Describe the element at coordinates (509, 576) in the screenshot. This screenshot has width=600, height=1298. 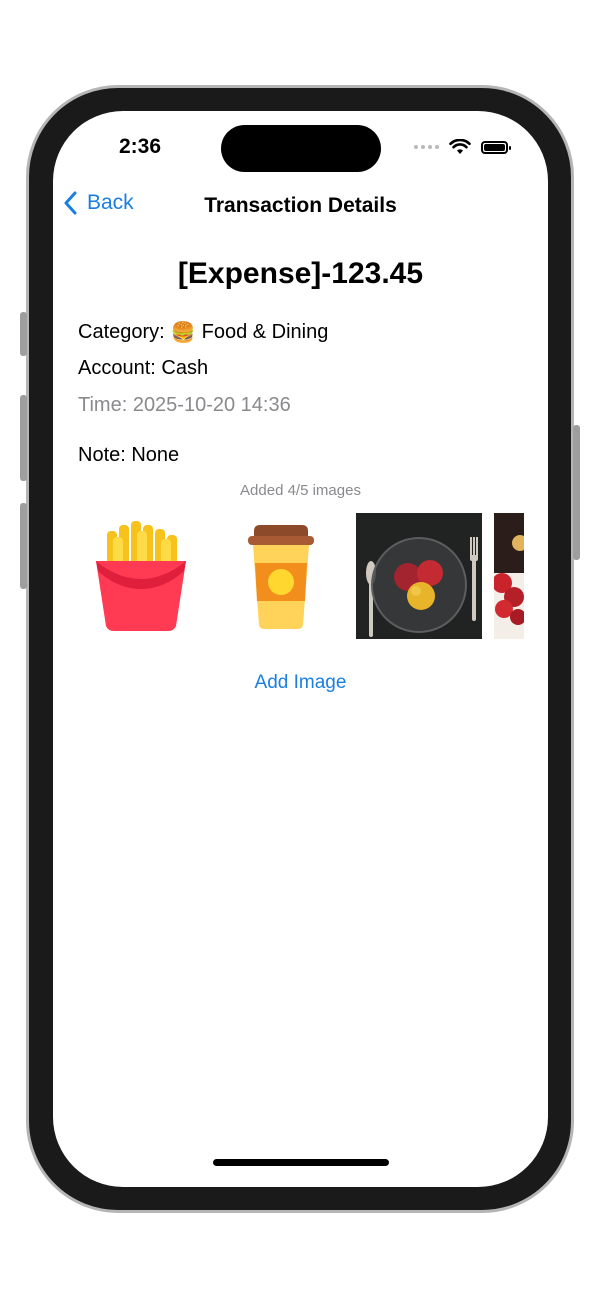
I see `strawberries-photo` at that location.